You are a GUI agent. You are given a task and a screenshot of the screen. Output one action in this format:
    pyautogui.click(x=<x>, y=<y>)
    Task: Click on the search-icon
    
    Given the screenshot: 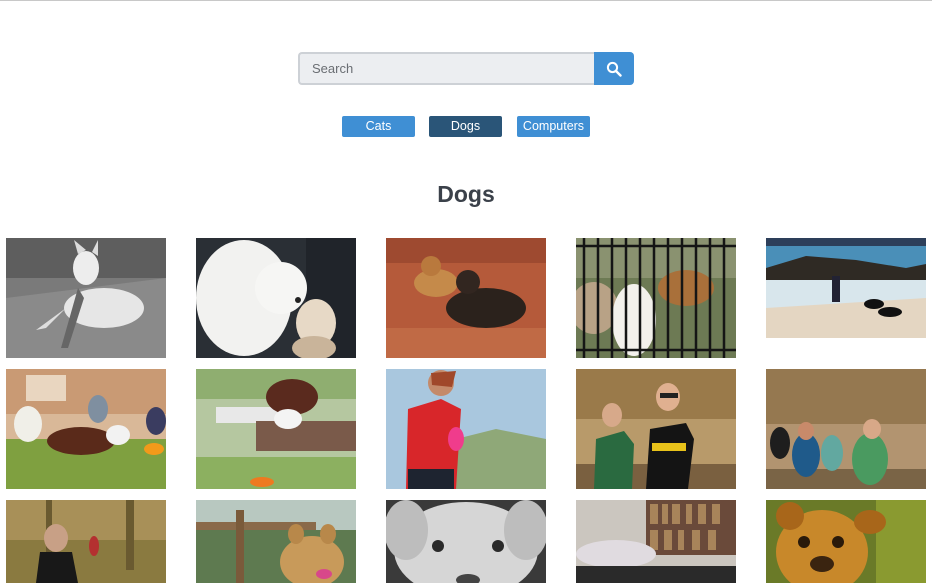 What is the action you would take?
    pyautogui.click(x=614, y=69)
    